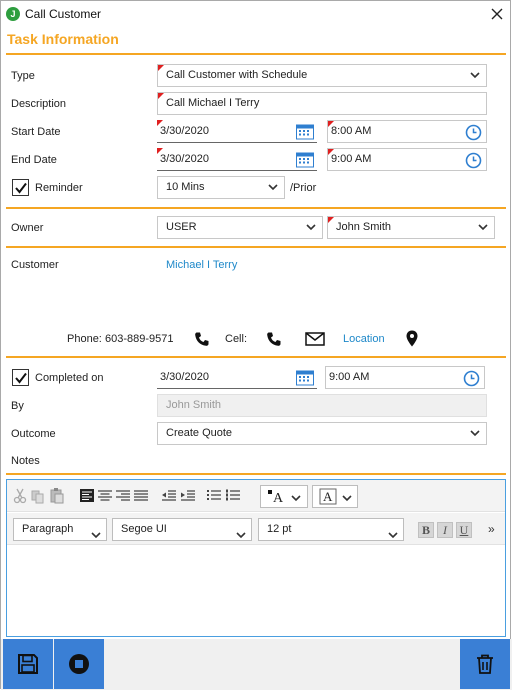 The image size is (513, 690). What do you see at coordinates (79, 664) in the screenshot?
I see `stop-button` at bounding box center [79, 664].